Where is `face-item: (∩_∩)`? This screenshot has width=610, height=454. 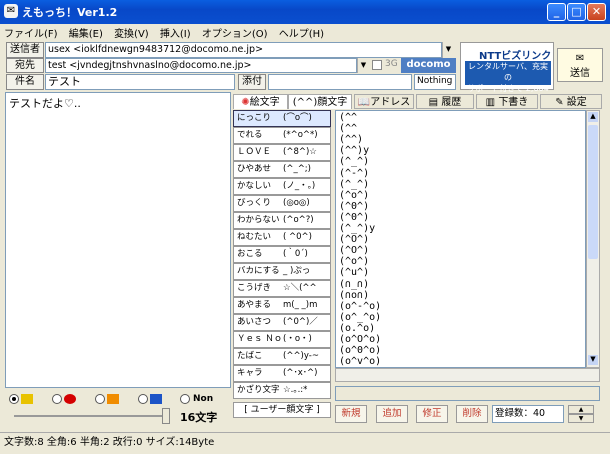 face-item: (∩_∩) is located at coordinates (354, 285).